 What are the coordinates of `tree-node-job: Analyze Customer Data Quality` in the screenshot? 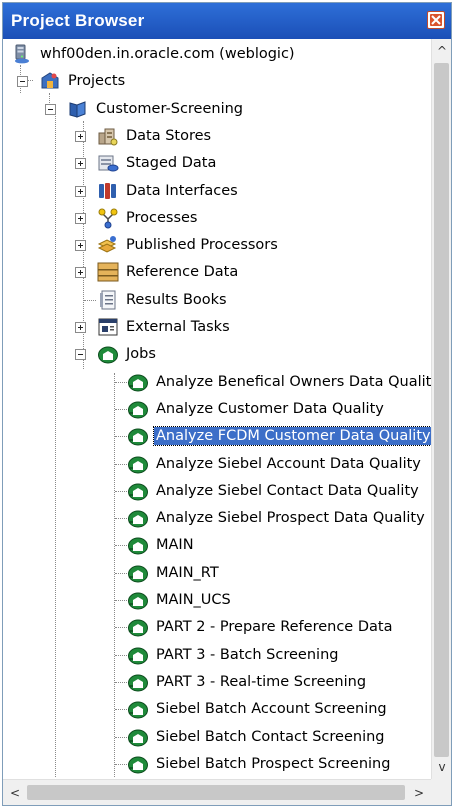 It's located at (256, 409).